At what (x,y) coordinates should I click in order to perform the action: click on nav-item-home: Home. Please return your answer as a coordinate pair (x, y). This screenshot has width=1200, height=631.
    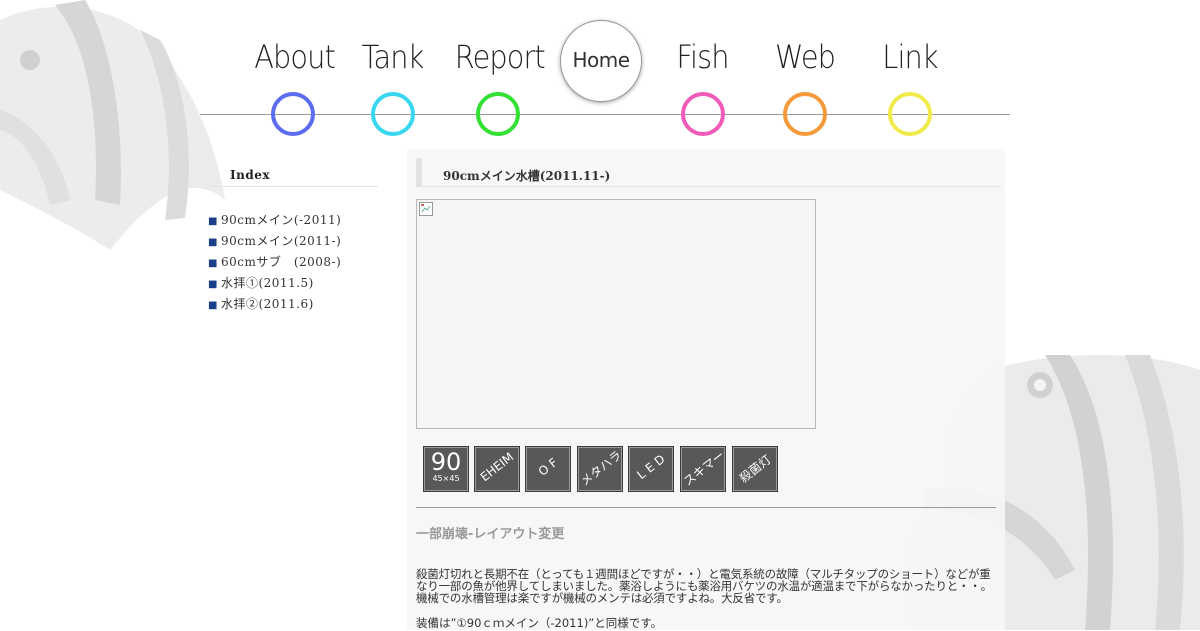
    Looking at the image, I should click on (601, 61).